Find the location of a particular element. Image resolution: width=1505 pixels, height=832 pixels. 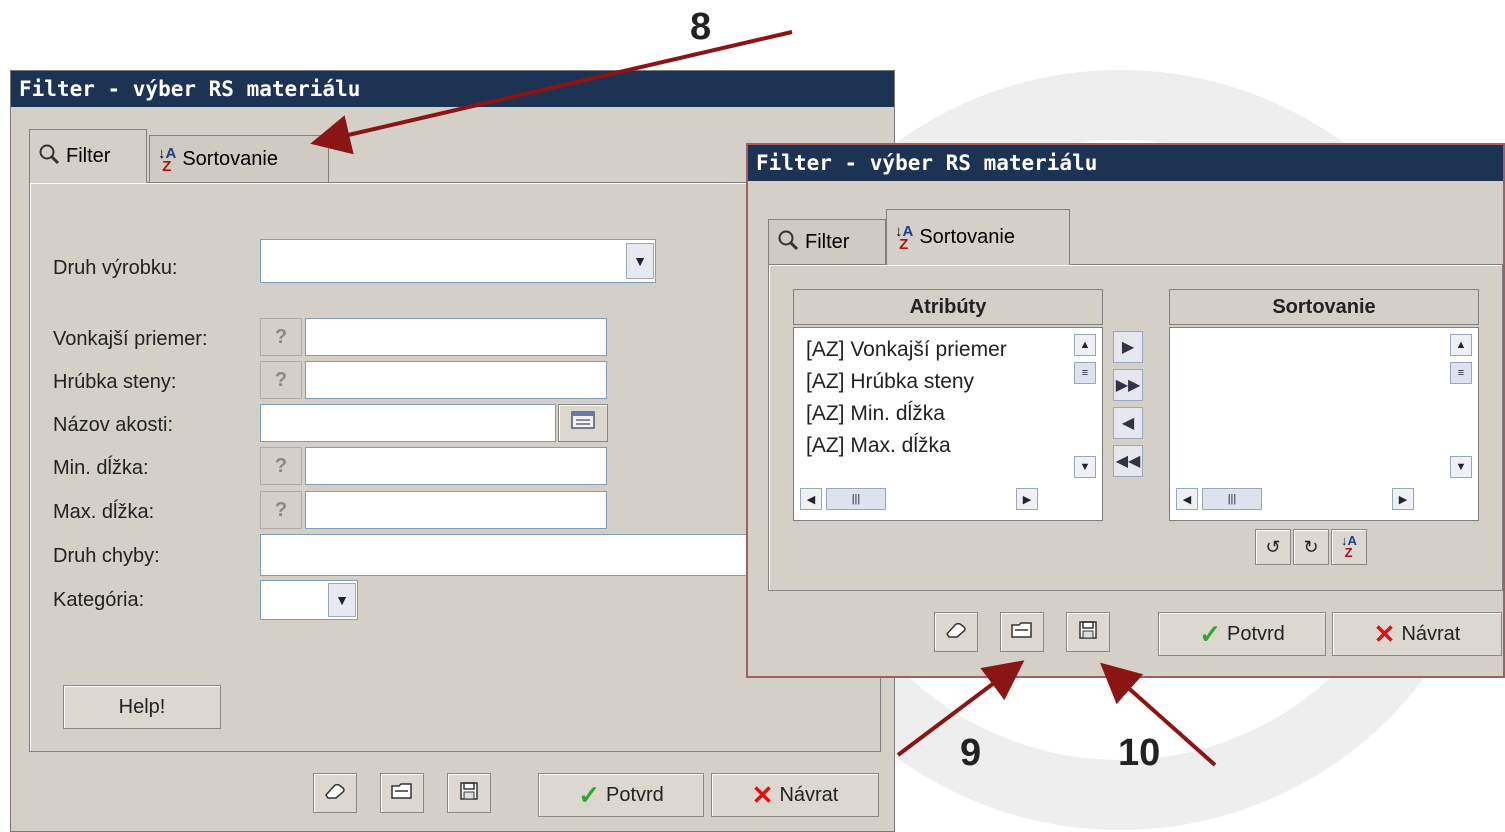

tab-sortovanie: ↓A Z Sortovanie is located at coordinates (978, 237).